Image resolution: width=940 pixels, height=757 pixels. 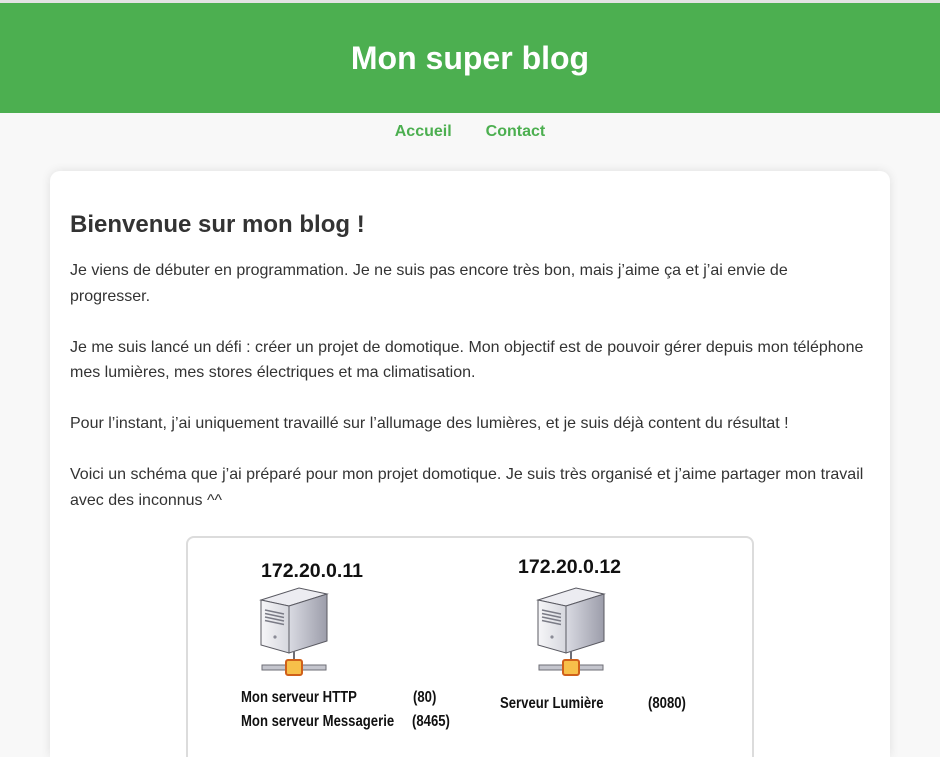 I want to click on site-title: Mon super blog, so click(x=470, y=58).